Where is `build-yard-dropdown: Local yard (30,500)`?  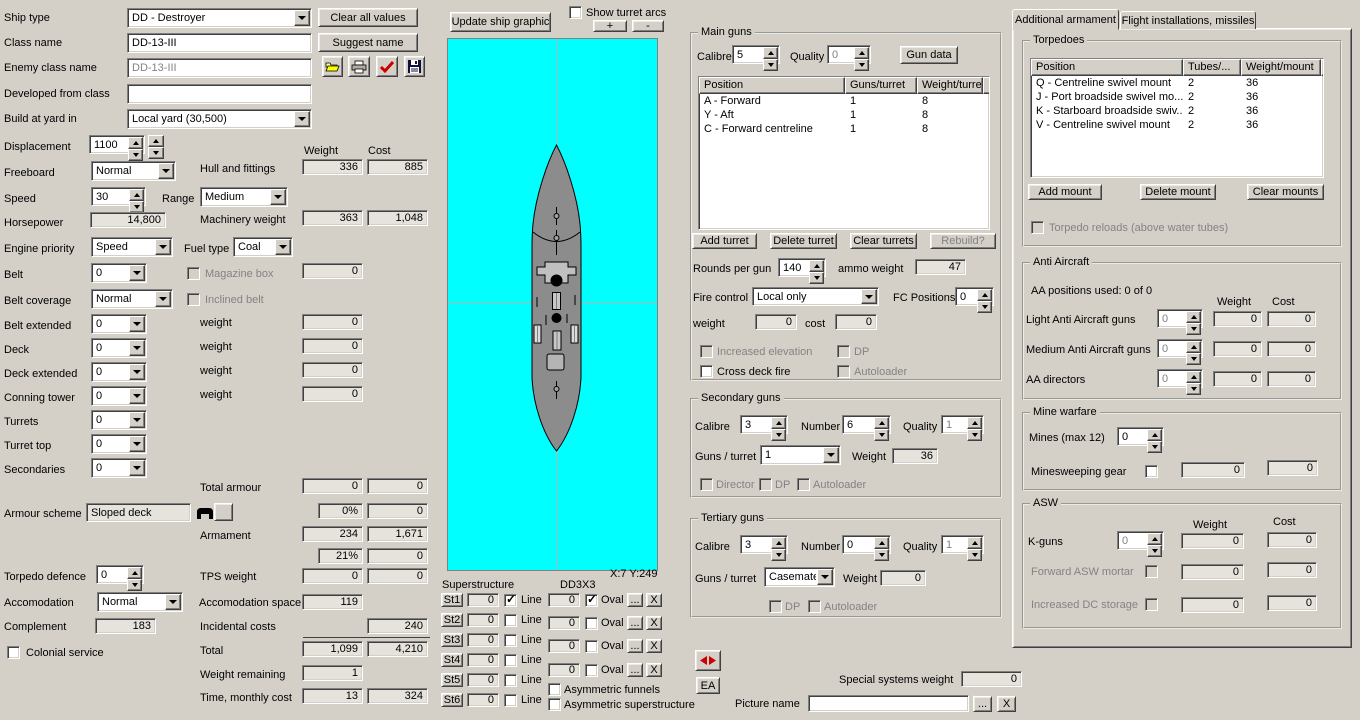
build-yard-dropdown: Local yard (30,500) is located at coordinates (219, 119).